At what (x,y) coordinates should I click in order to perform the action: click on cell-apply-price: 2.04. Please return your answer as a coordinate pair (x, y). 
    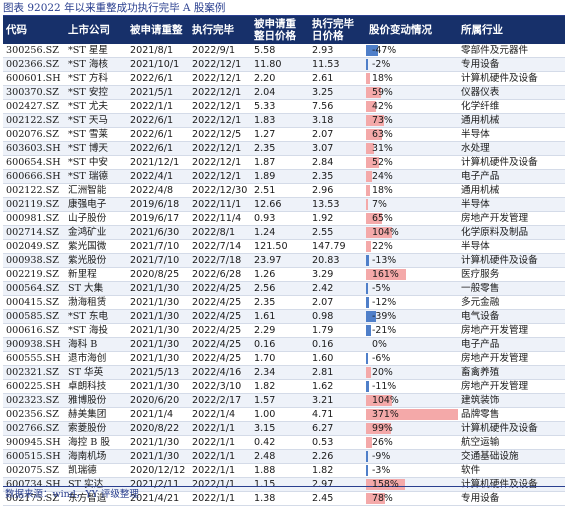
    Looking at the image, I should click on (280, 93).